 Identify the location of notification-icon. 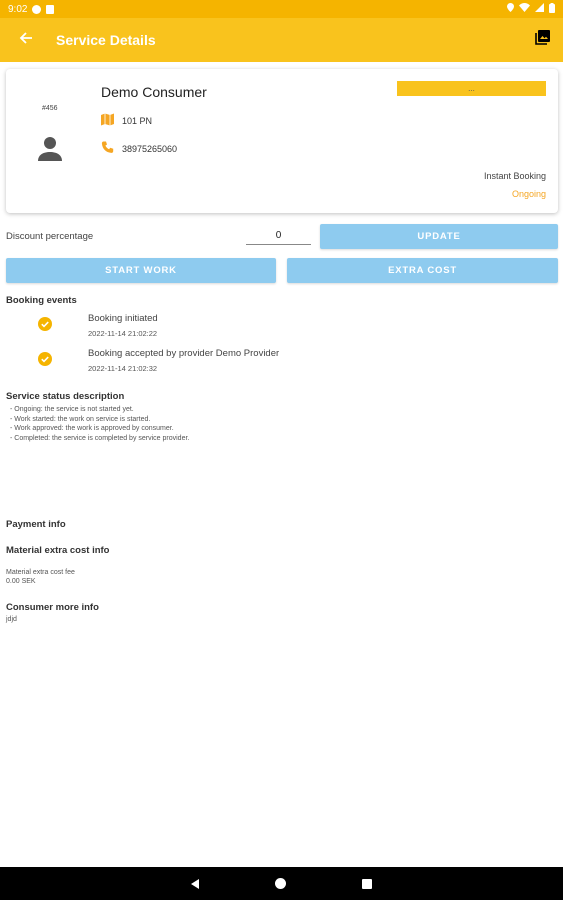
(37, 9).